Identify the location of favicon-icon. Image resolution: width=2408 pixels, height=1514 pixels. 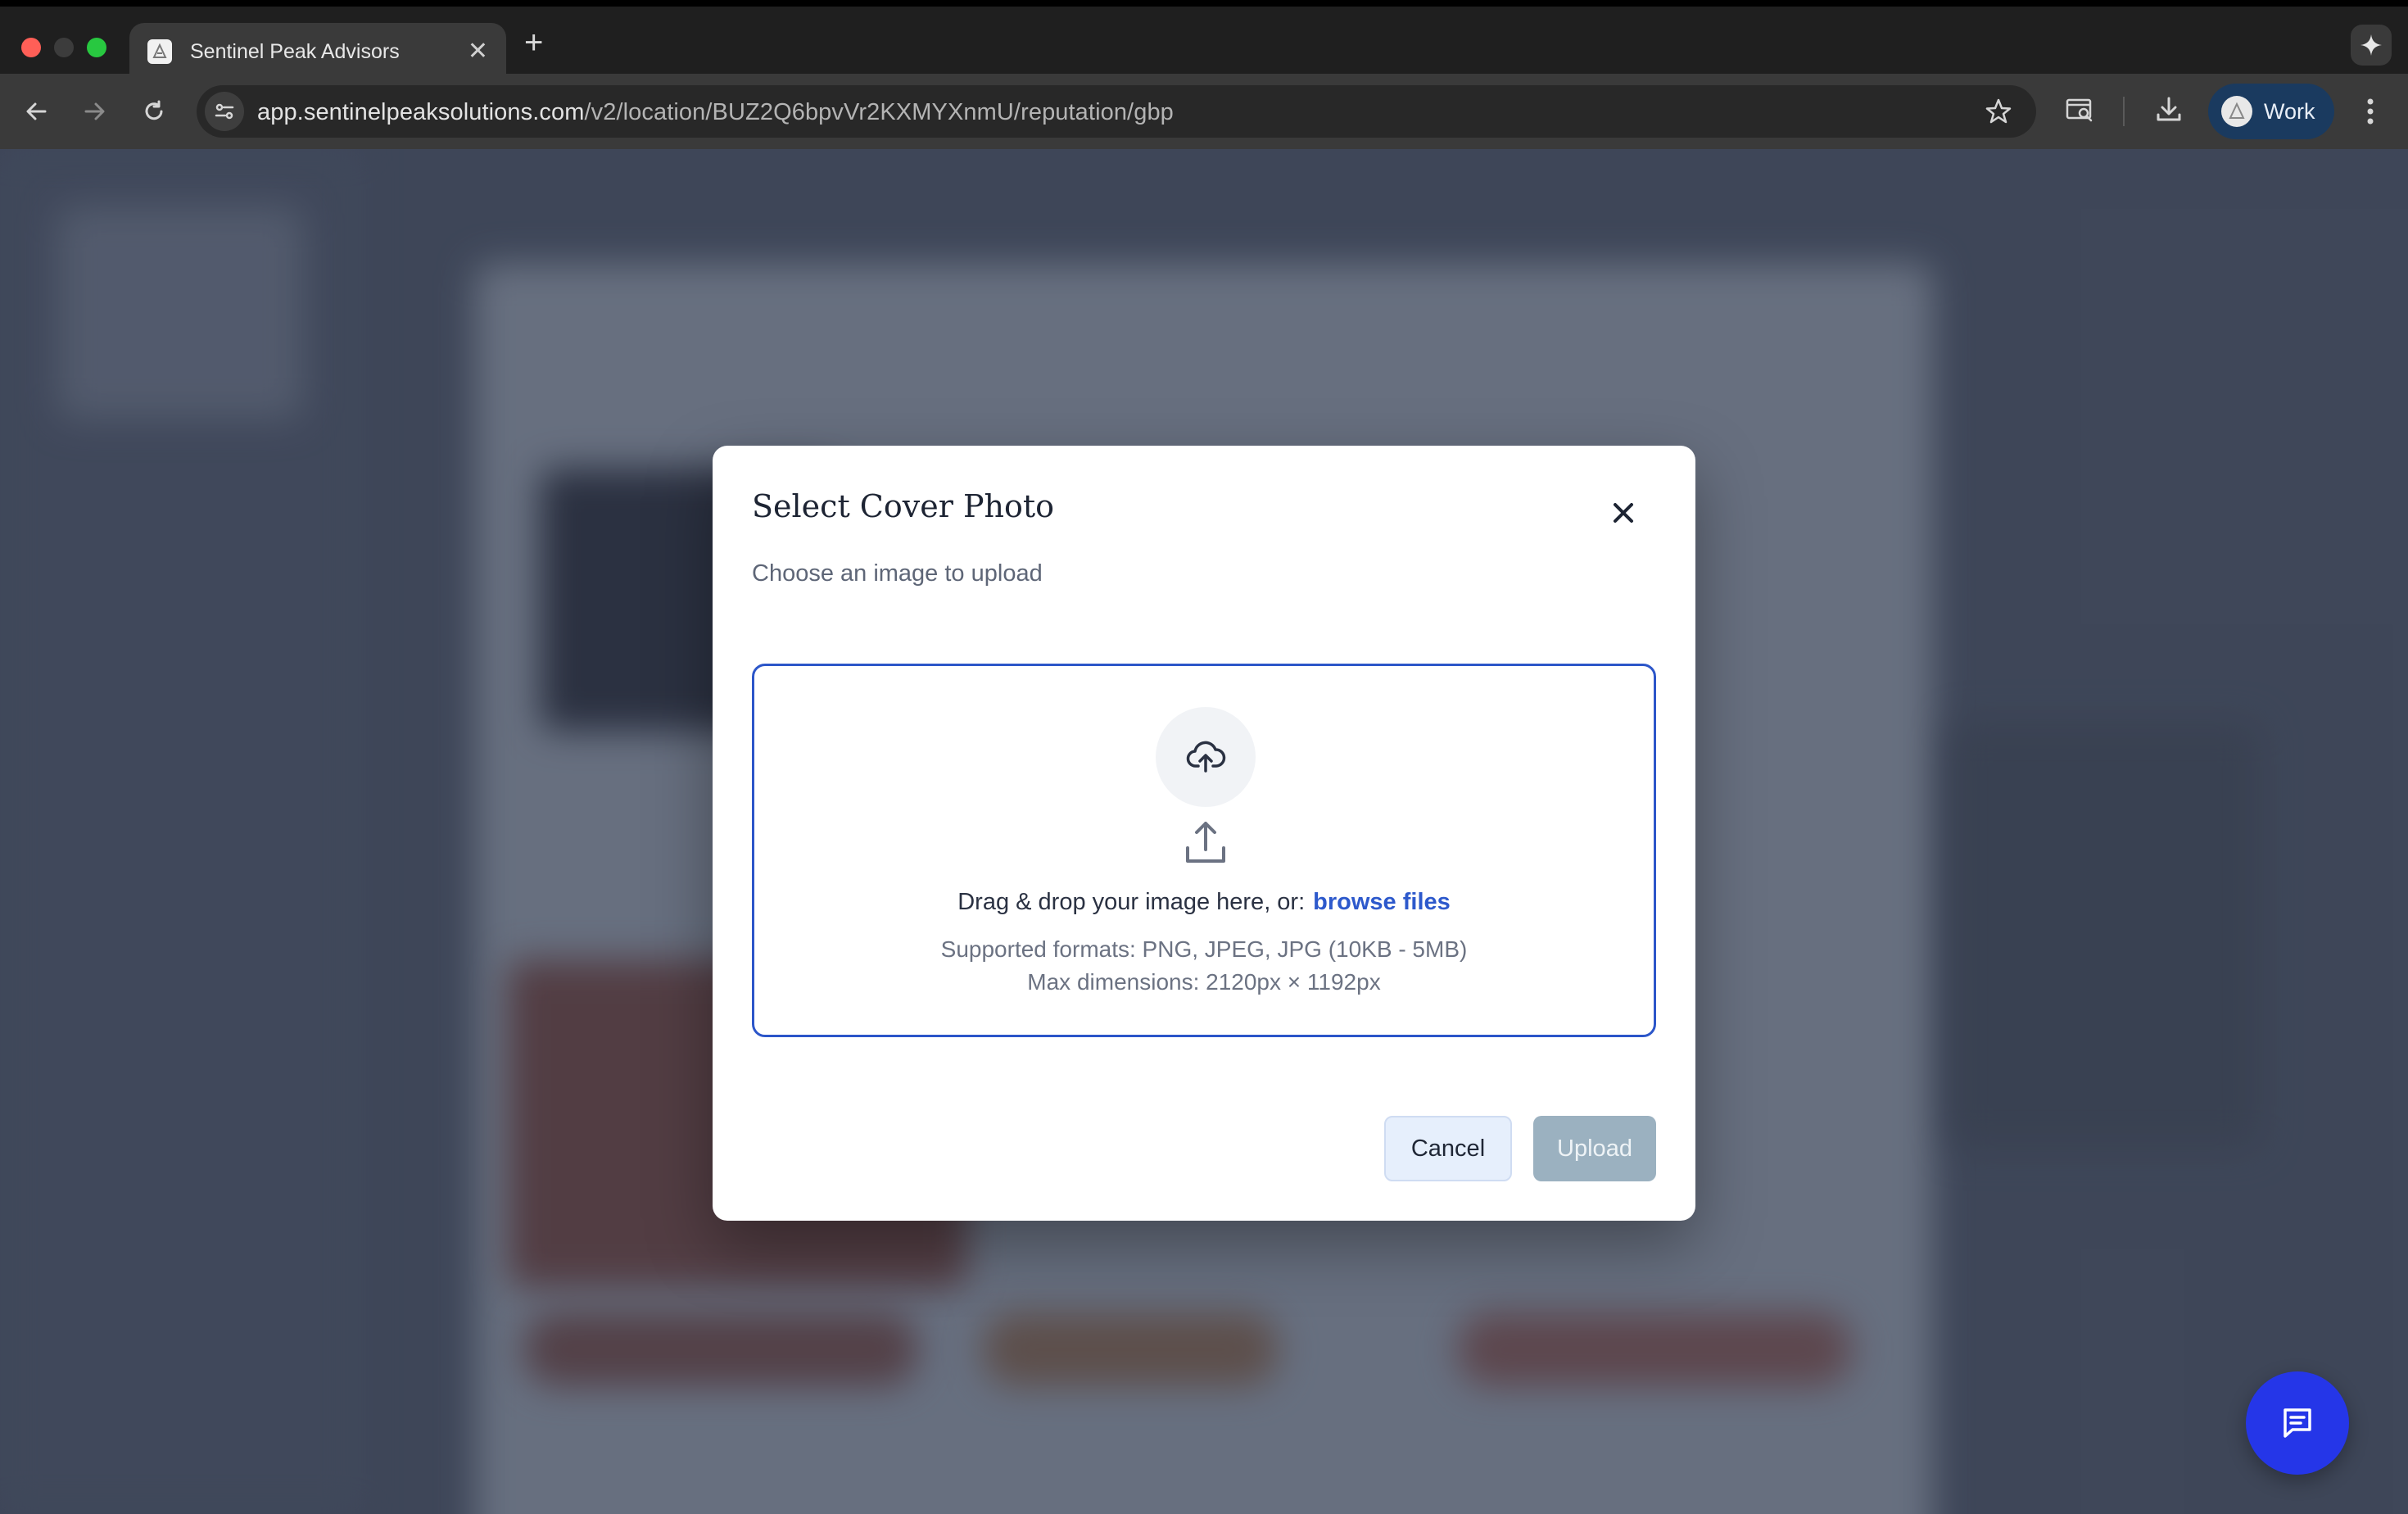
(159, 51).